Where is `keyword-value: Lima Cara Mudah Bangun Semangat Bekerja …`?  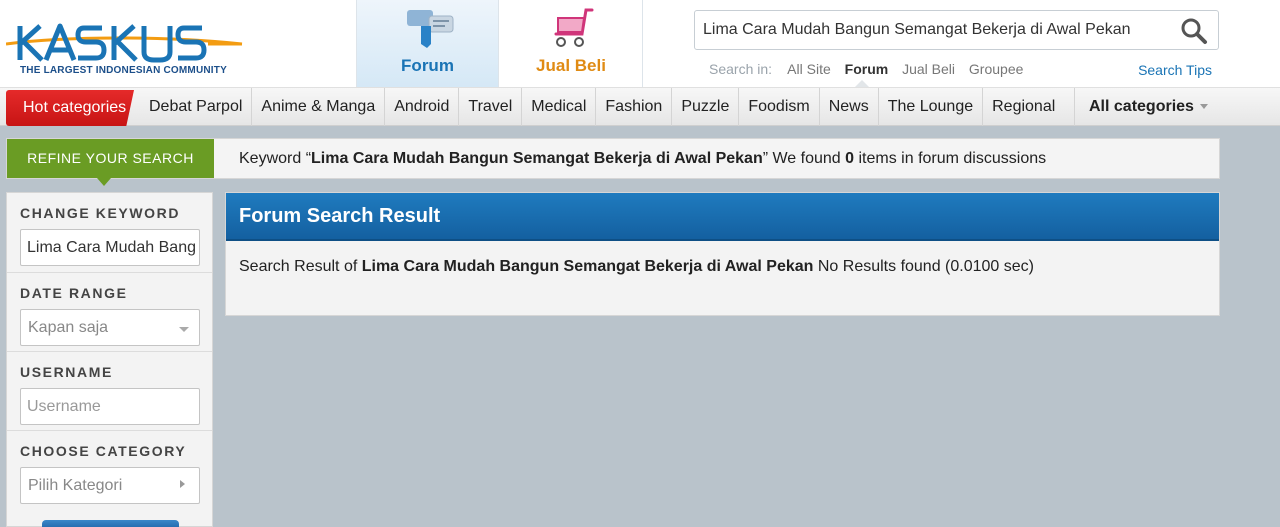
keyword-value: Lima Cara Mudah Bangun Semangat Bekerja … is located at coordinates (537, 158).